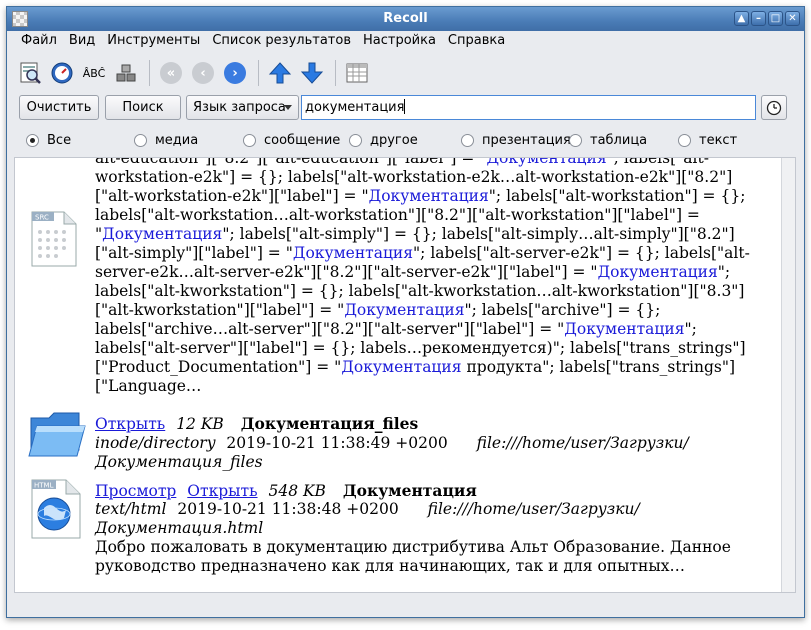  Describe the element at coordinates (280, 73) in the screenshot. I see `arrow-up-icon` at that location.